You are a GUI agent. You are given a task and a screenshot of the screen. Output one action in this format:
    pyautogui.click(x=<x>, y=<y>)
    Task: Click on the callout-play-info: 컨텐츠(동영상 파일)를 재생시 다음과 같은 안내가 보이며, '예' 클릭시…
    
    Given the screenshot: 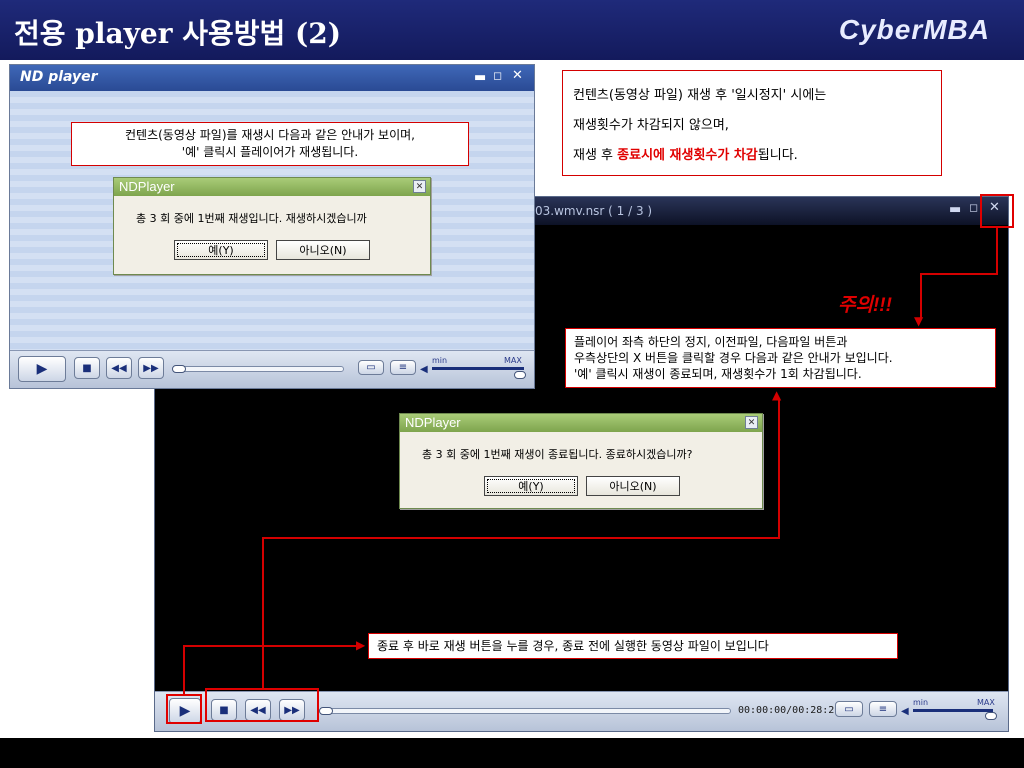 What is the action you would take?
    pyautogui.click(x=270, y=144)
    